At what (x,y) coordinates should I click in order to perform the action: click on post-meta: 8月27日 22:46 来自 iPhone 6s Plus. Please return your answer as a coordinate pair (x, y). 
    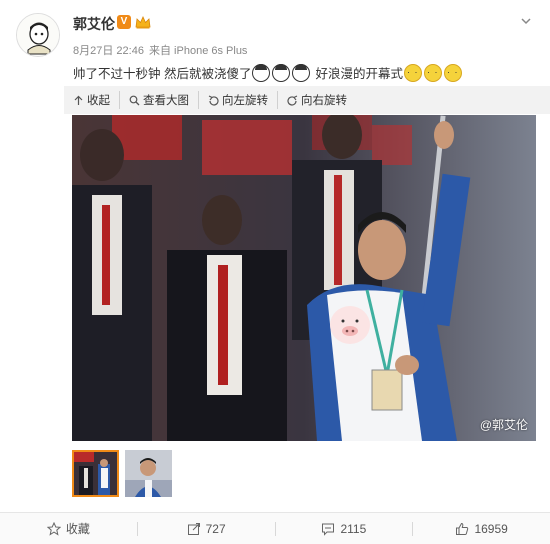
    Looking at the image, I should click on (160, 50).